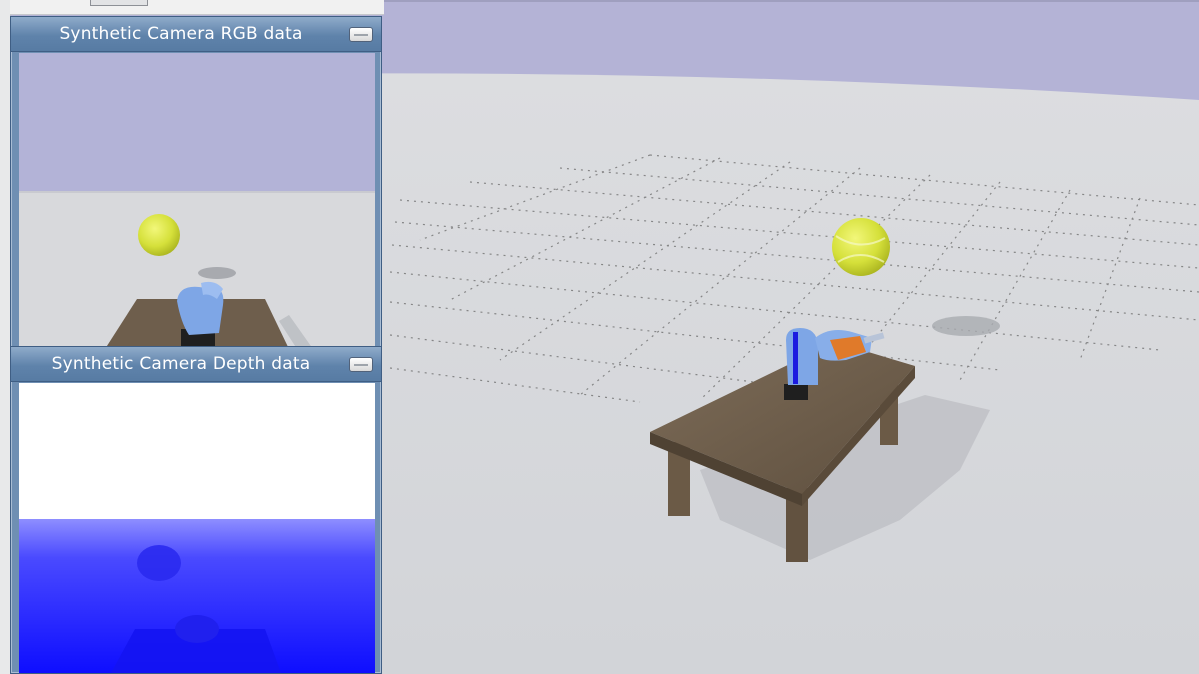  I want to click on tennis-ball, so click(861, 247).